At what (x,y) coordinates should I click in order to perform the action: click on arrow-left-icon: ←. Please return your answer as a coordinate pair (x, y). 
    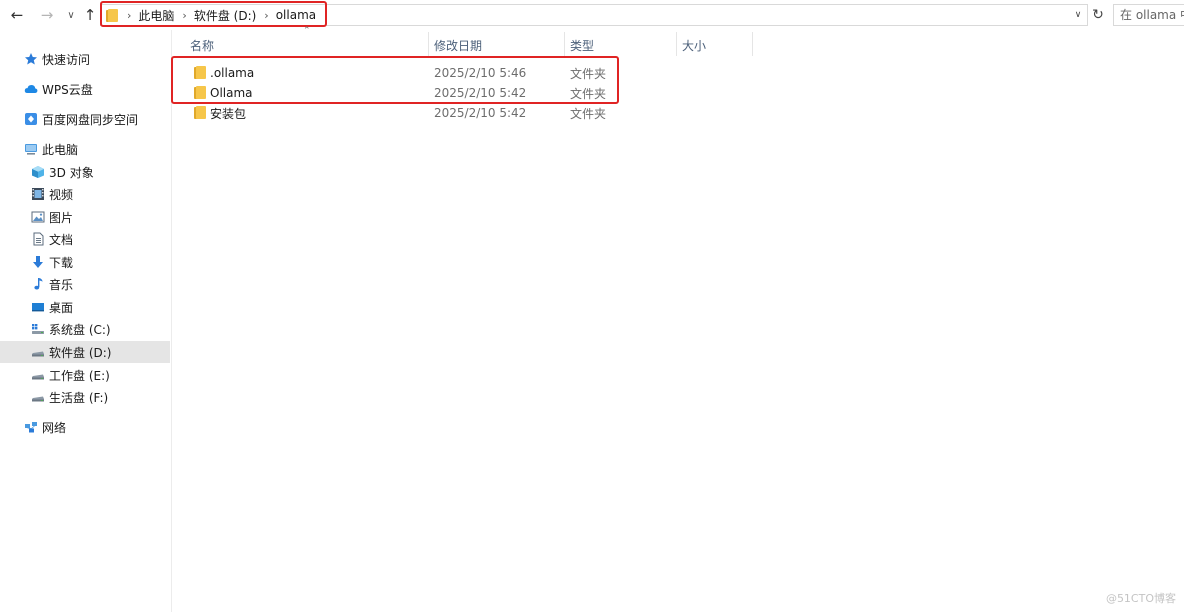
    Looking at the image, I should click on (17, 15).